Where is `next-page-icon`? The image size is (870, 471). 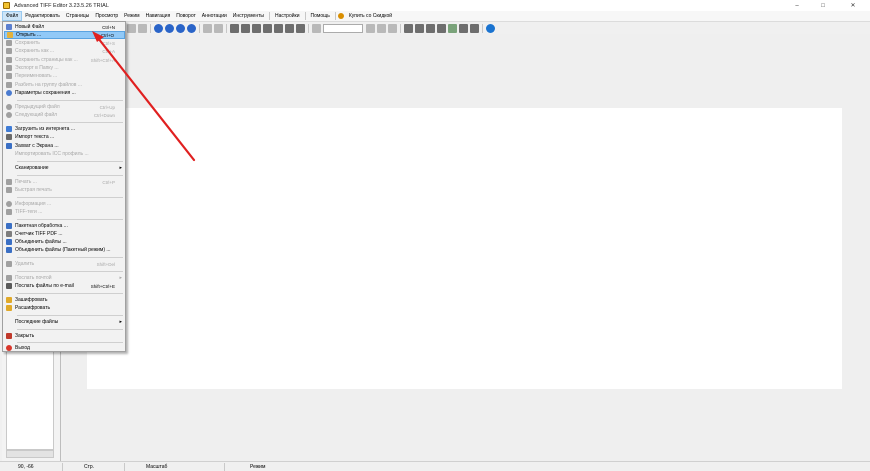
next-page-icon is located at coordinates (180, 28).